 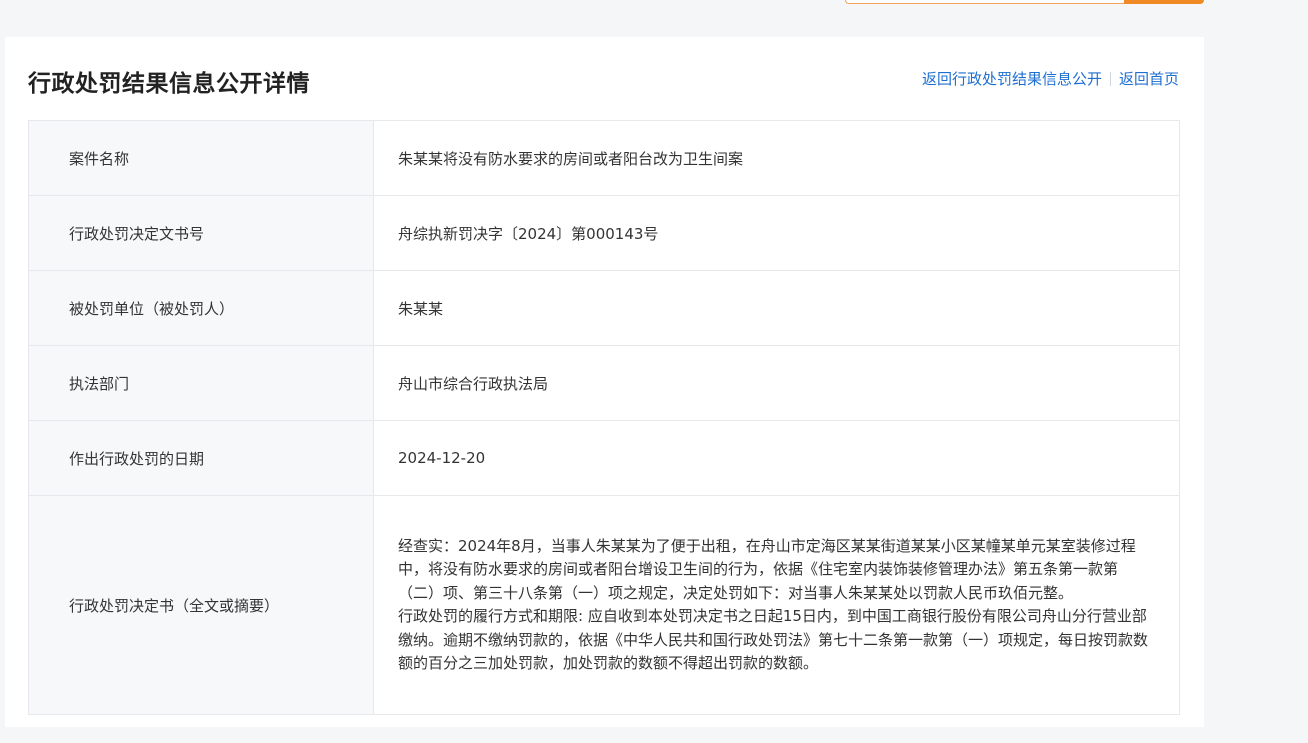 What do you see at coordinates (1149, 78) in the screenshot?
I see `back-to-home-link: 返回首页` at bounding box center [1149, 78].